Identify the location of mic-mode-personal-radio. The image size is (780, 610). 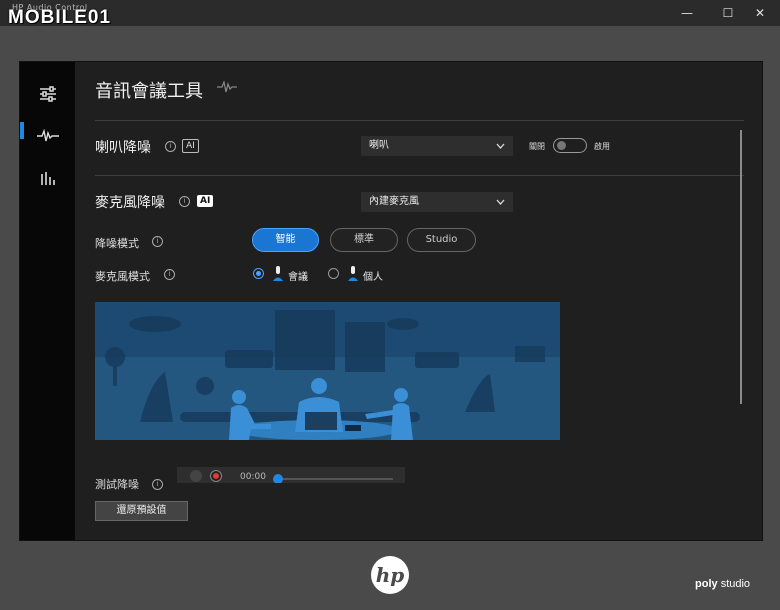
(333, 273).